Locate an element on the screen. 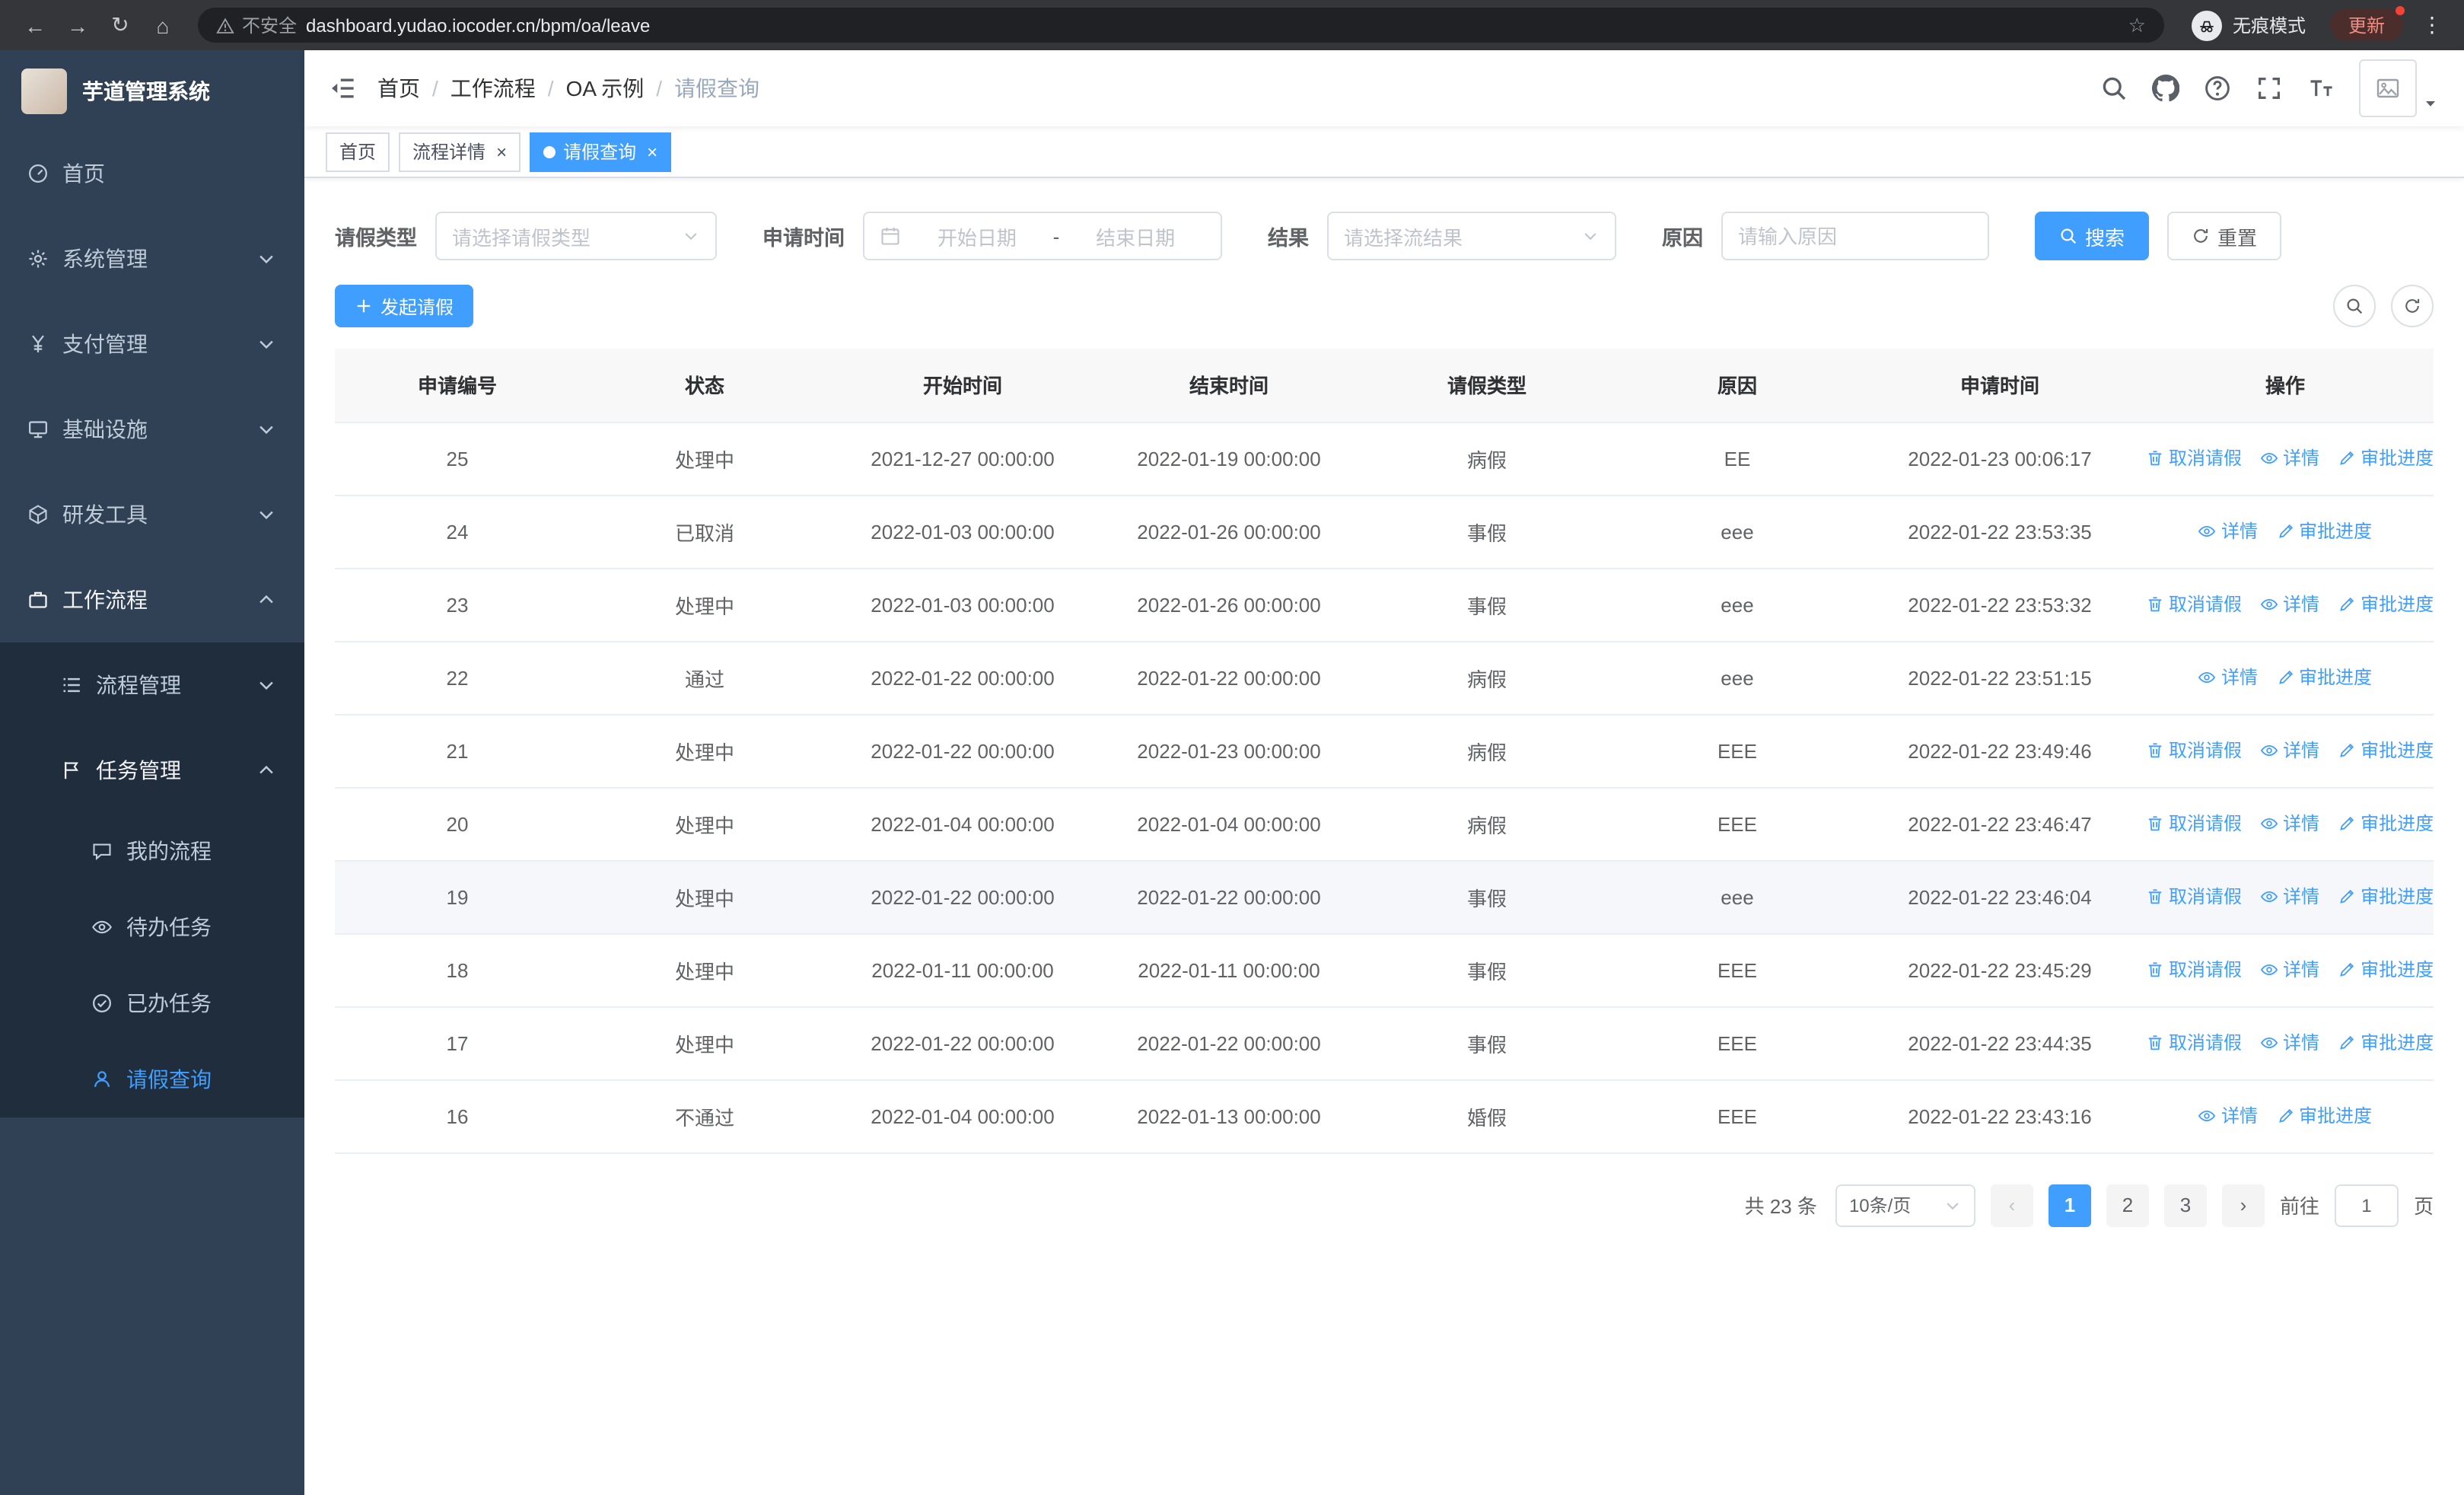 The height and width of the screenshot is (1495, 2464). sidebar-item-infrastructure: 基础设施 is located at coordinates (152, 429).